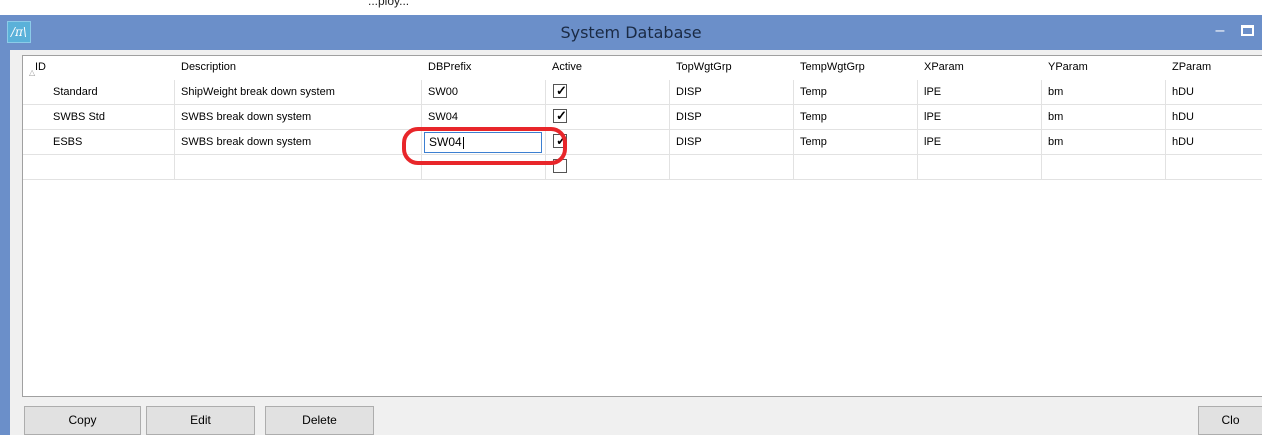 This screenshot has height=435, width=1262. Describe the element at coordinates (980, 68) in the screenshot. I see `column-header-xparam: XParam` at that location.